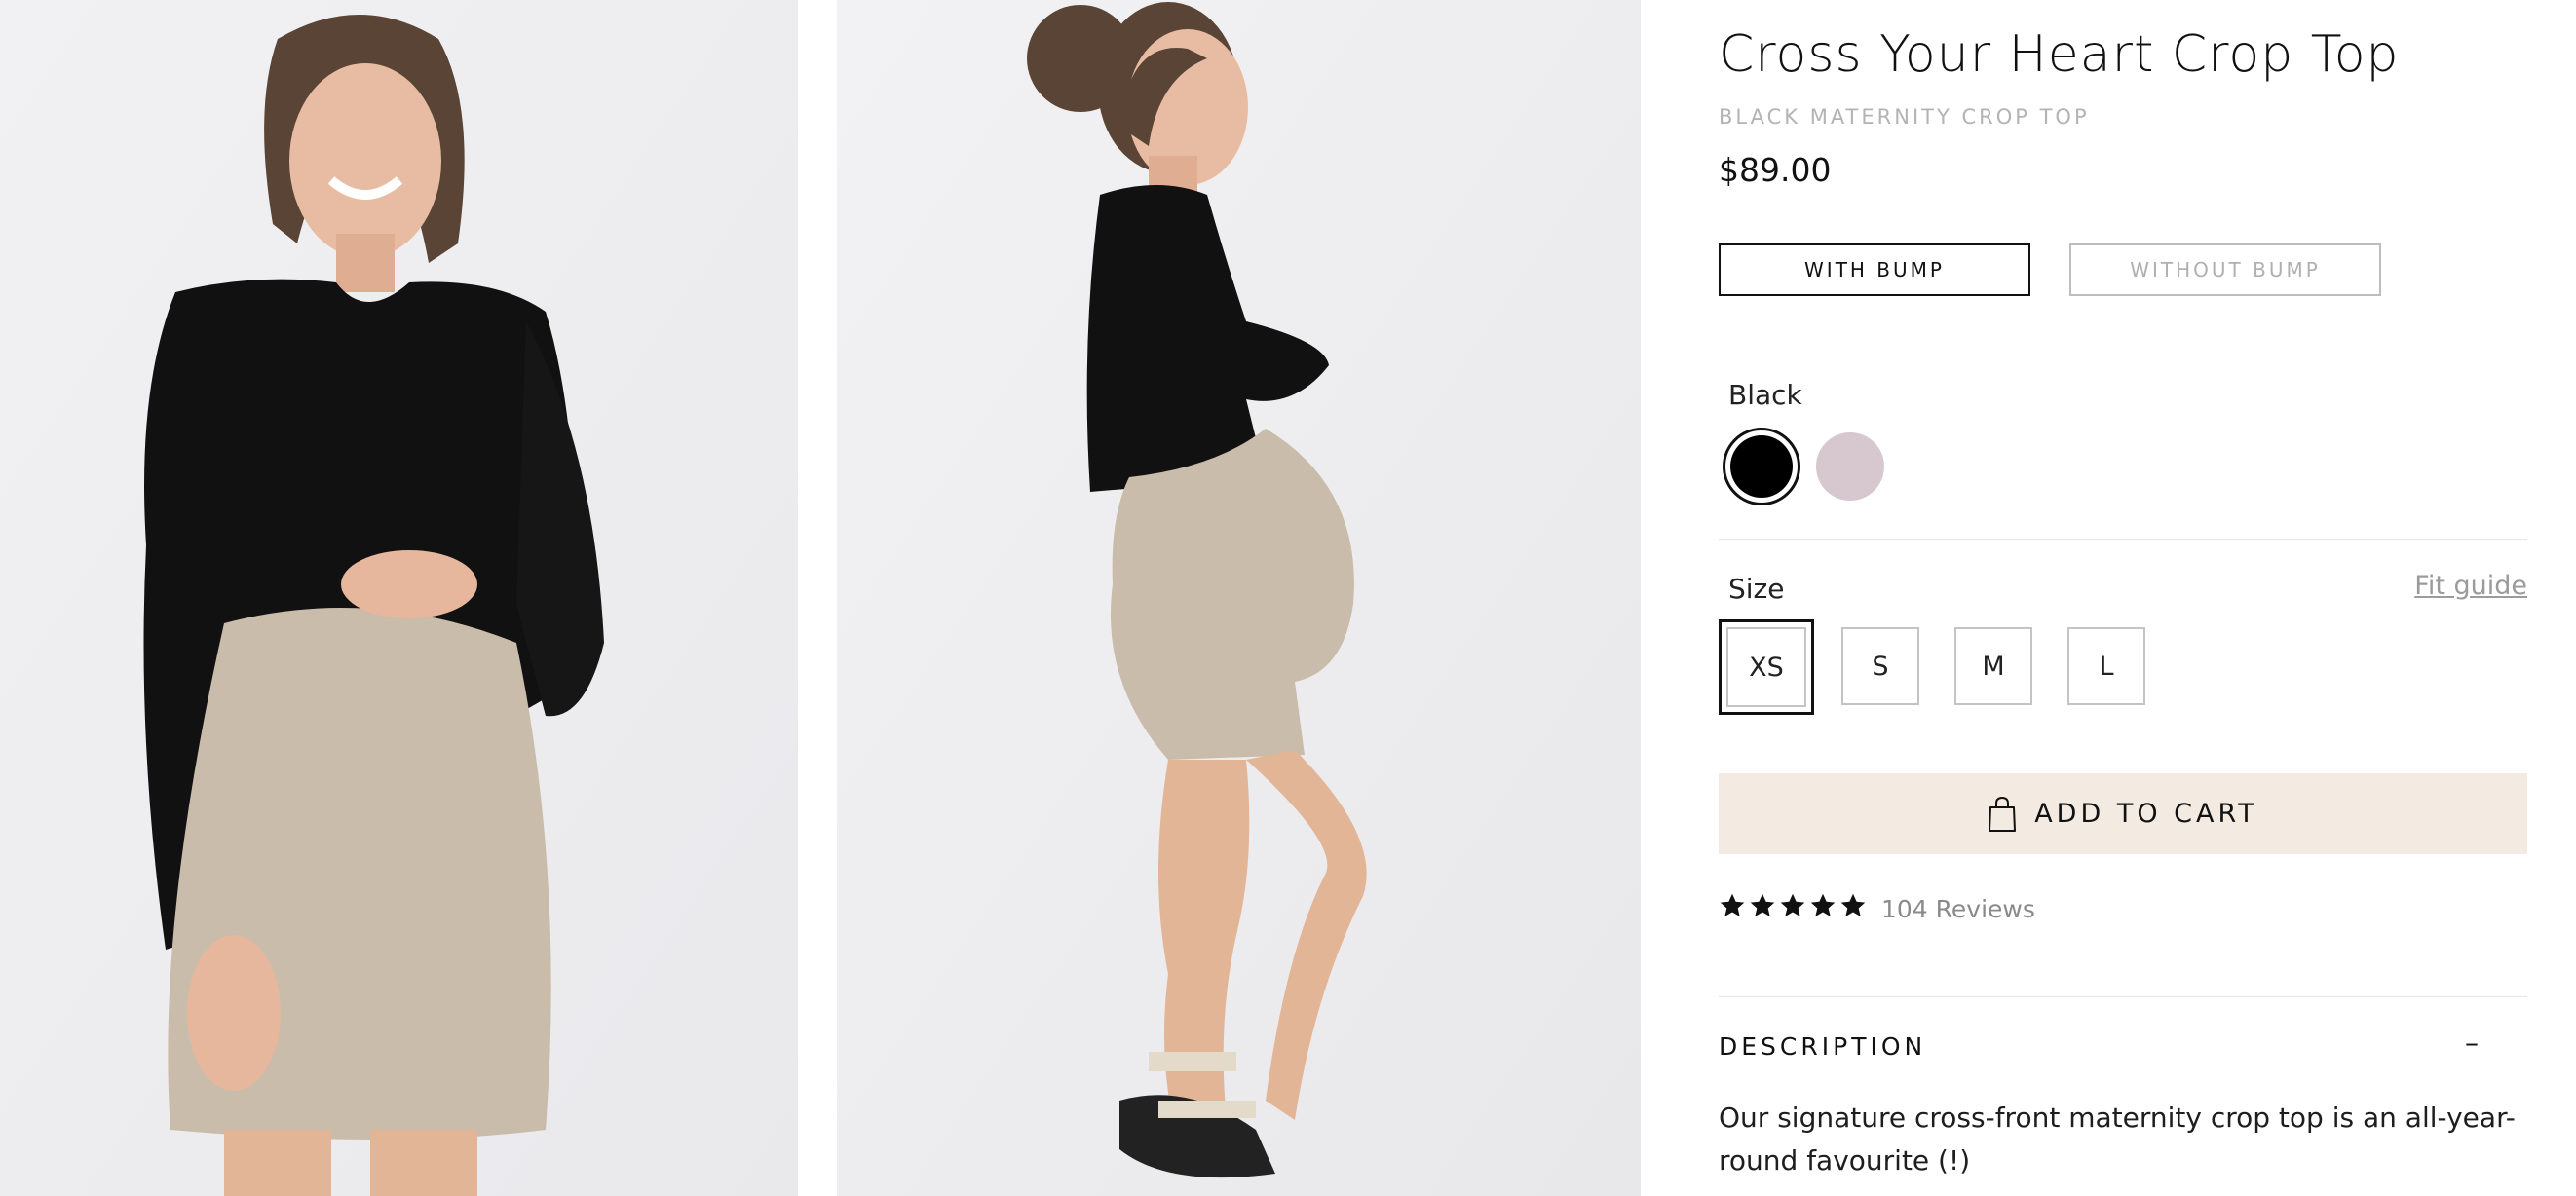  I want to click on with-bump-button: WITH BUMP, so click(1874, 269).